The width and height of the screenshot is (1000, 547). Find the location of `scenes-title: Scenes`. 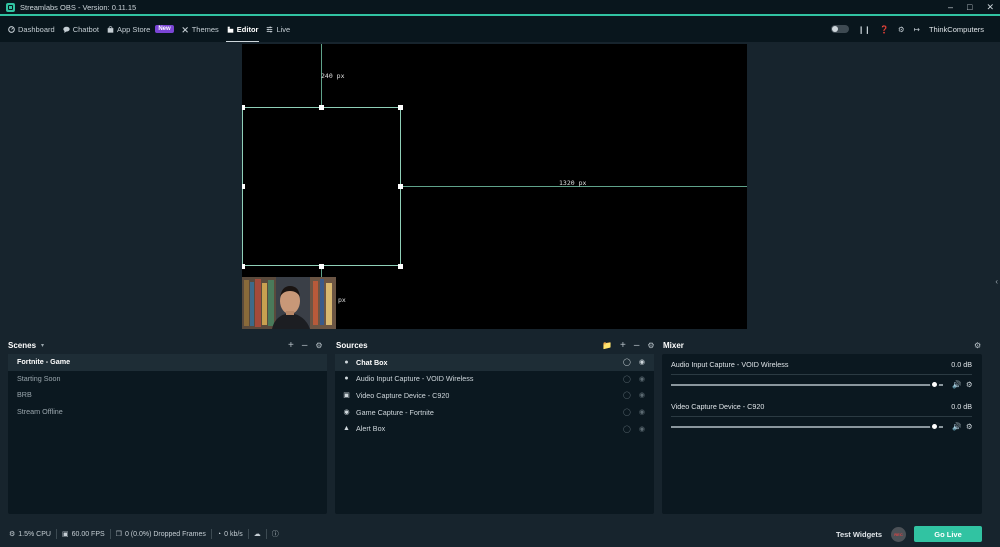

scenes-title: Scenes is located at coordinates (22, 345).